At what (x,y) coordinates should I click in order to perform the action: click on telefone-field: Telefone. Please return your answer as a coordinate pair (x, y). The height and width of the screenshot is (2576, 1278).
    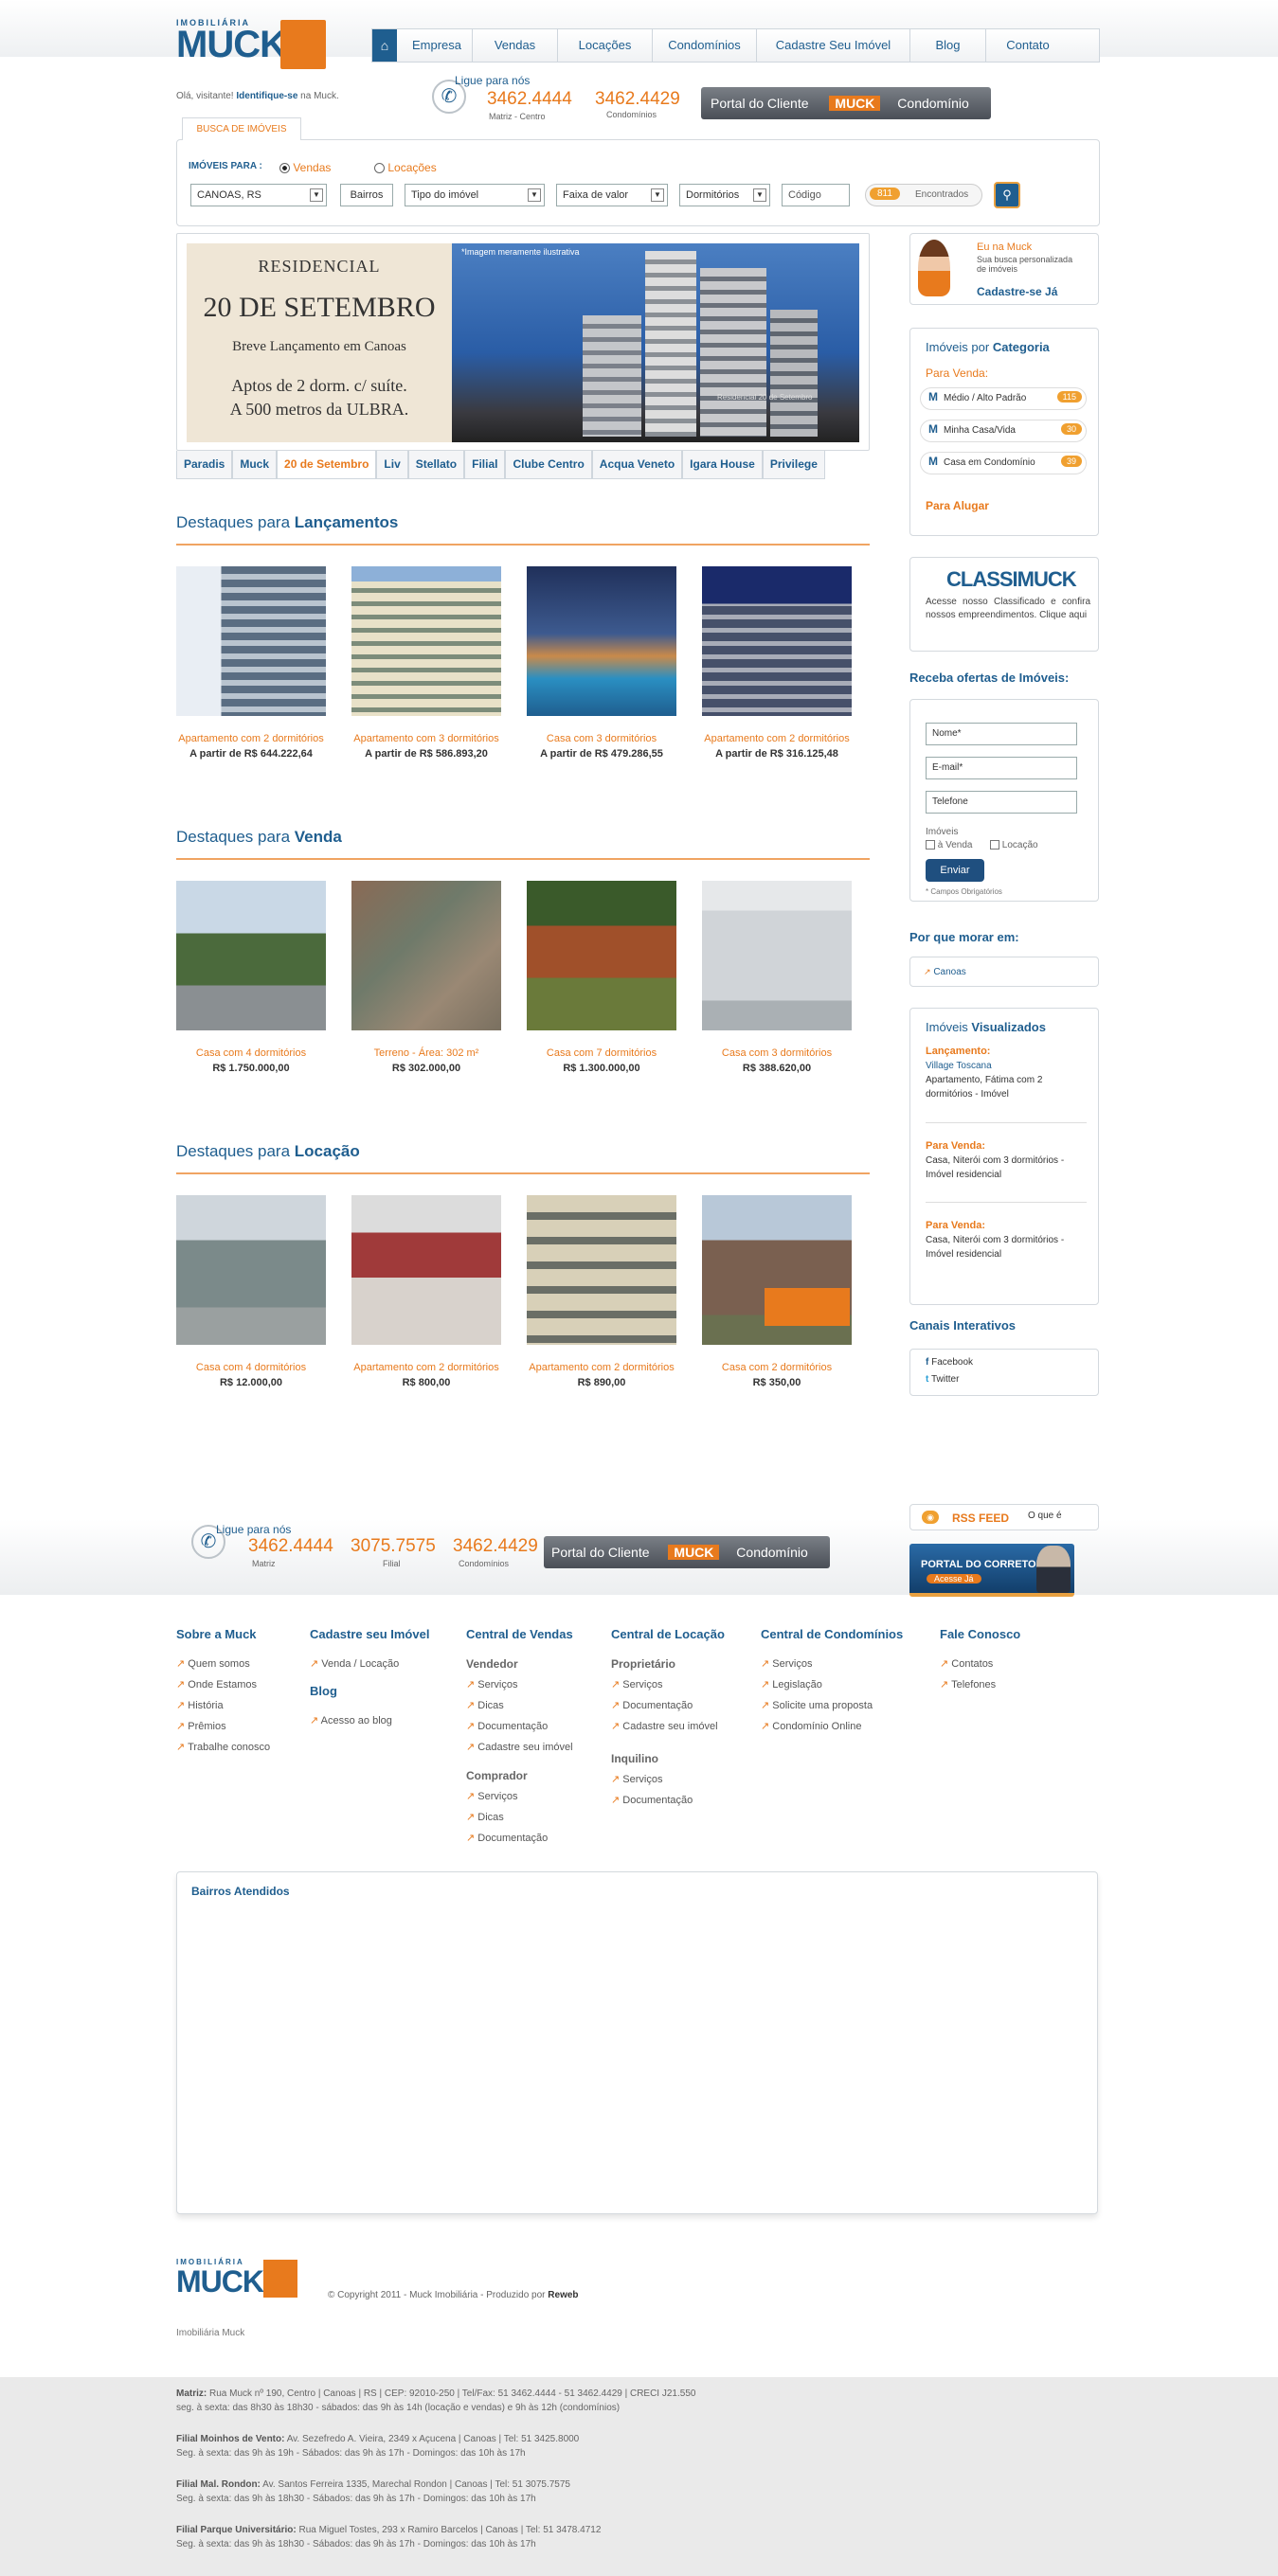
    Looking at the image, I should click on (1001, 802).